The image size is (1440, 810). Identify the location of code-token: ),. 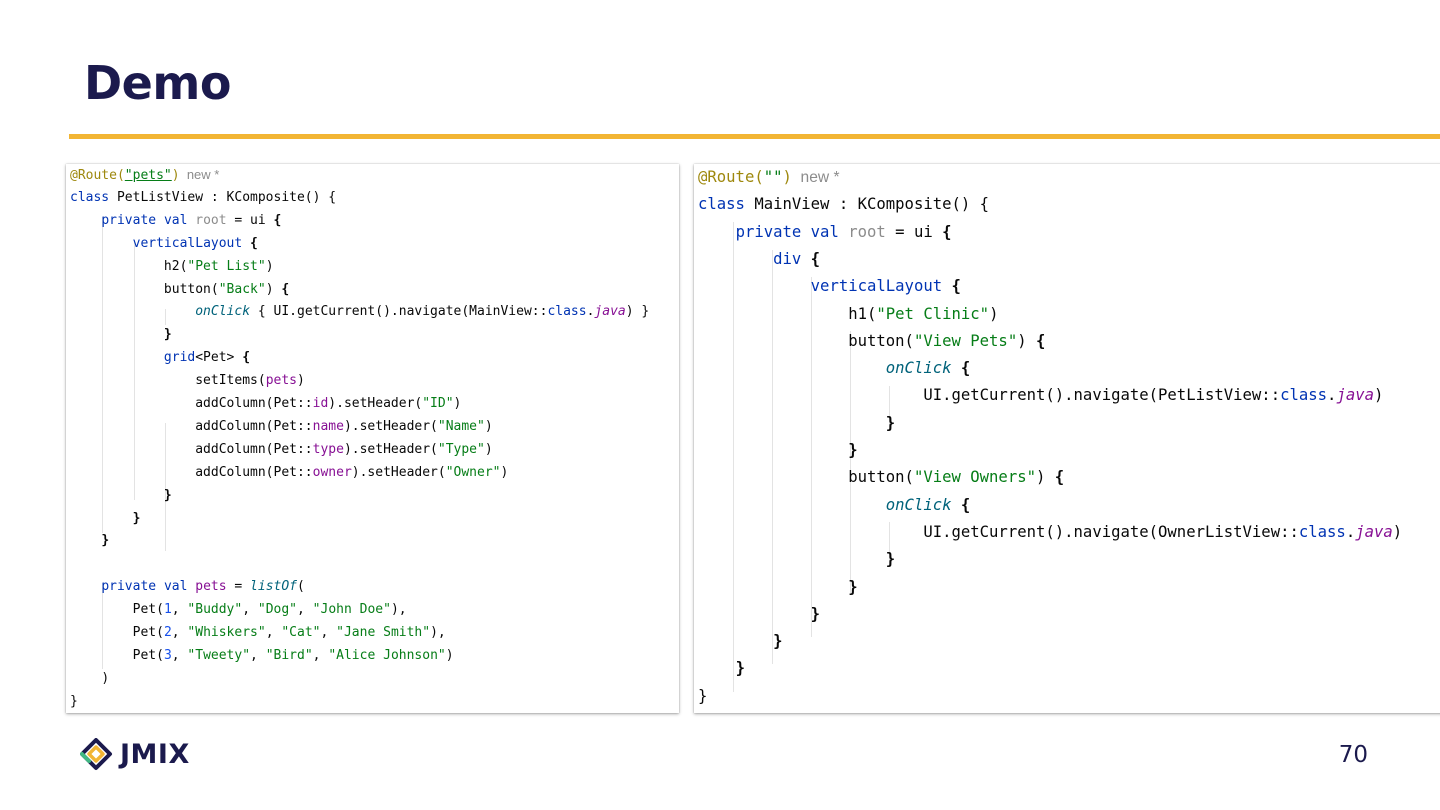
(398, 610).